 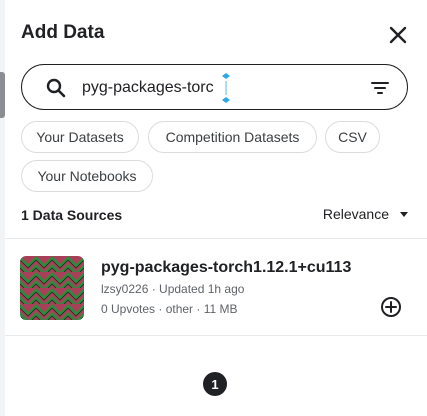 What do you see at coordinates (391, 307) in the screenshot?
I see `add-circle-icon` at bounding box center [391, 307].